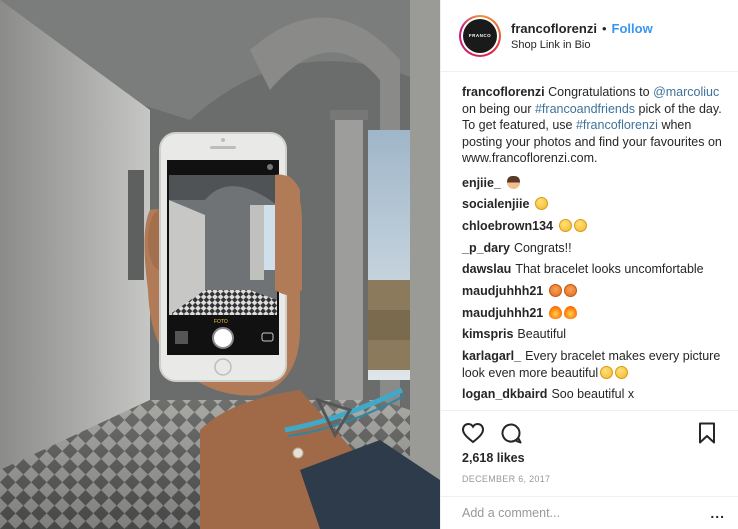 This screenshot has width=738, height=529. What do you see at coordinates (486, 269) in the screenshot?
I see `comment-username: dawslau` at bounding box center [486, 269].